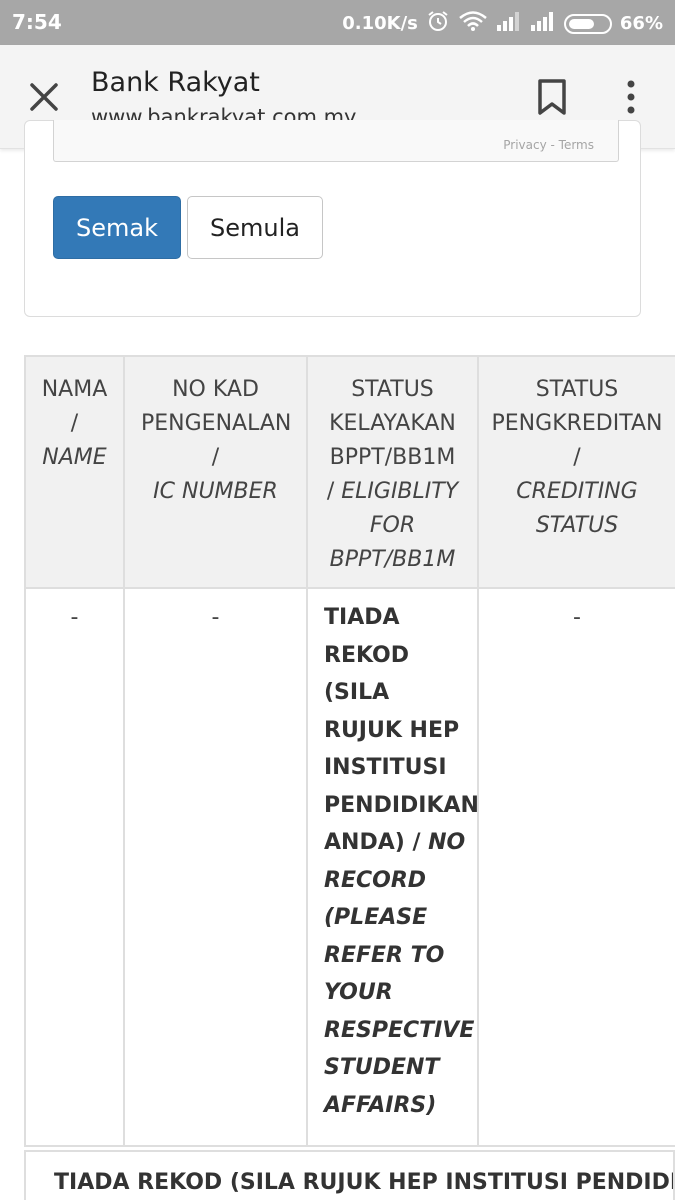 Image resolution: width=675 pixels, height=1200 pixels. I want to click on header-crediting-ms: STATUS PENGKREDITAN, so click(577, 406).